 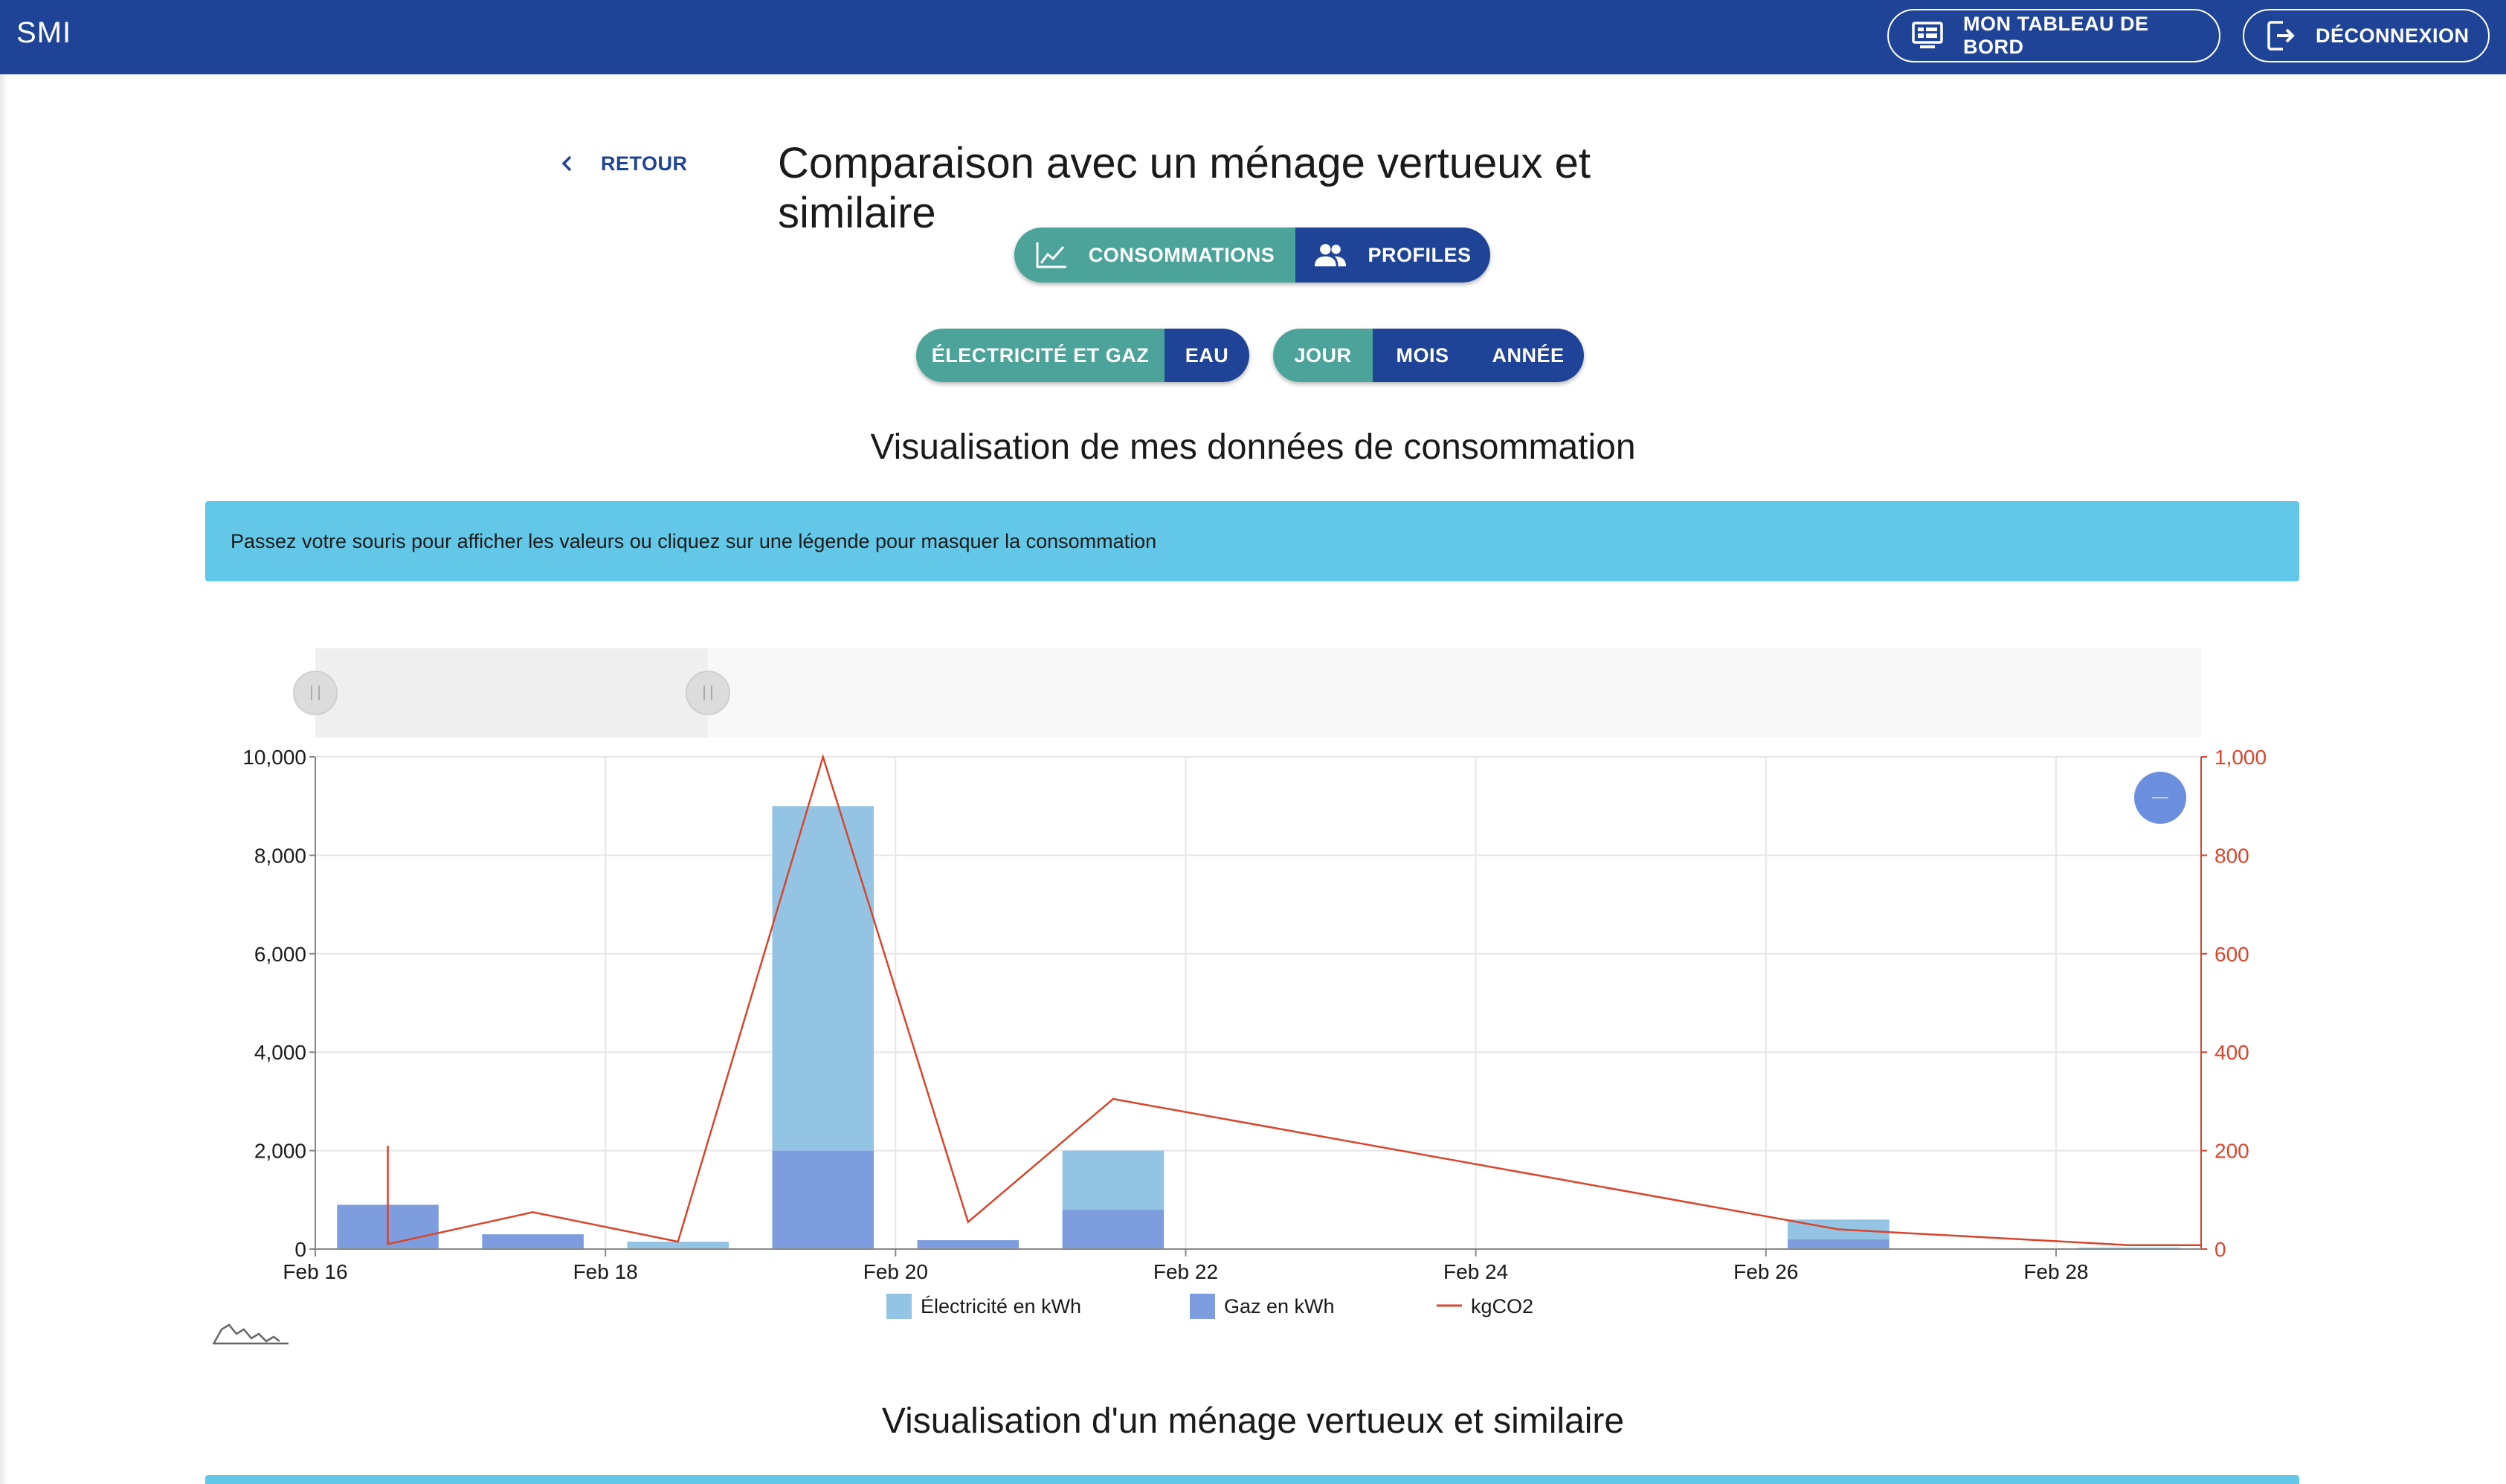 What do you see at coordinates (1420, 254) in the screenshot?
I see `tab-profiles-label: PROFILES` at bounding box center [1420, 254].